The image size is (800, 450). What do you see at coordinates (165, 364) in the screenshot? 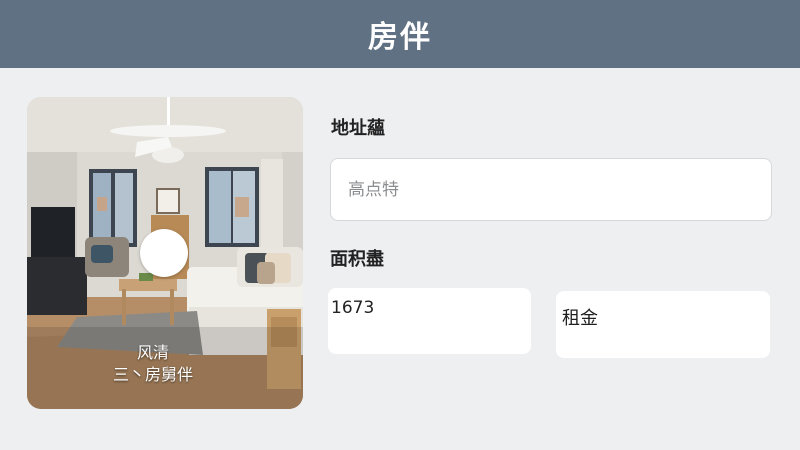
I see `photo-caption: 风清 三丶房舅伴` at bounding box center [165, 364].